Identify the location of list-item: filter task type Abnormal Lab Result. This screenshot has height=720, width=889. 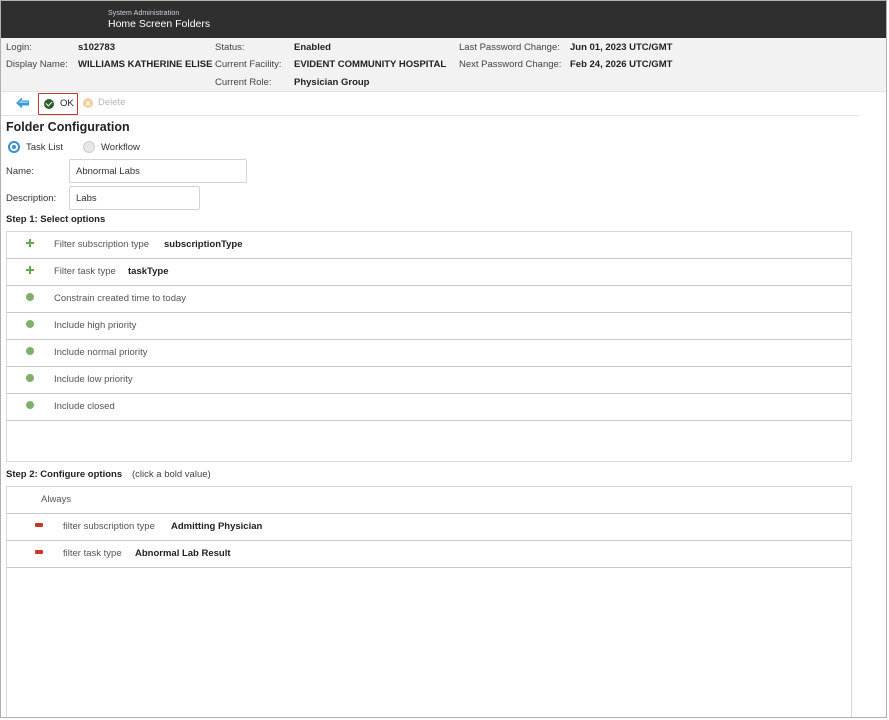
(429, 554).